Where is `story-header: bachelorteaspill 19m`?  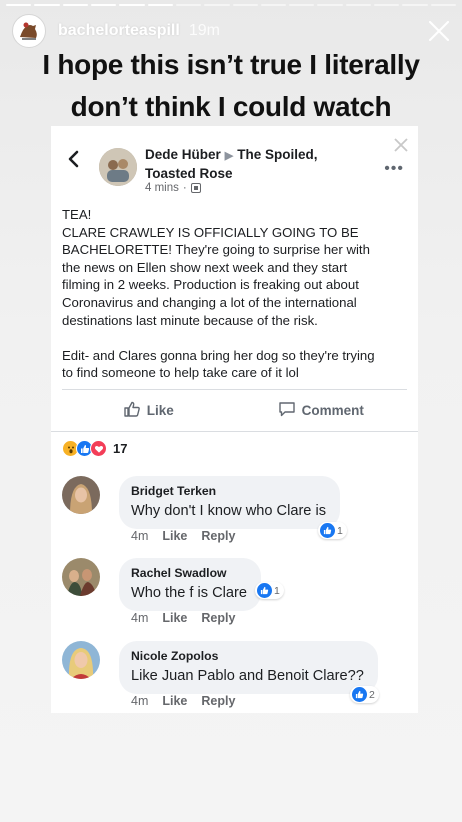
story-header: bachelorteaspill 19m is located at coordinates (232, 31).